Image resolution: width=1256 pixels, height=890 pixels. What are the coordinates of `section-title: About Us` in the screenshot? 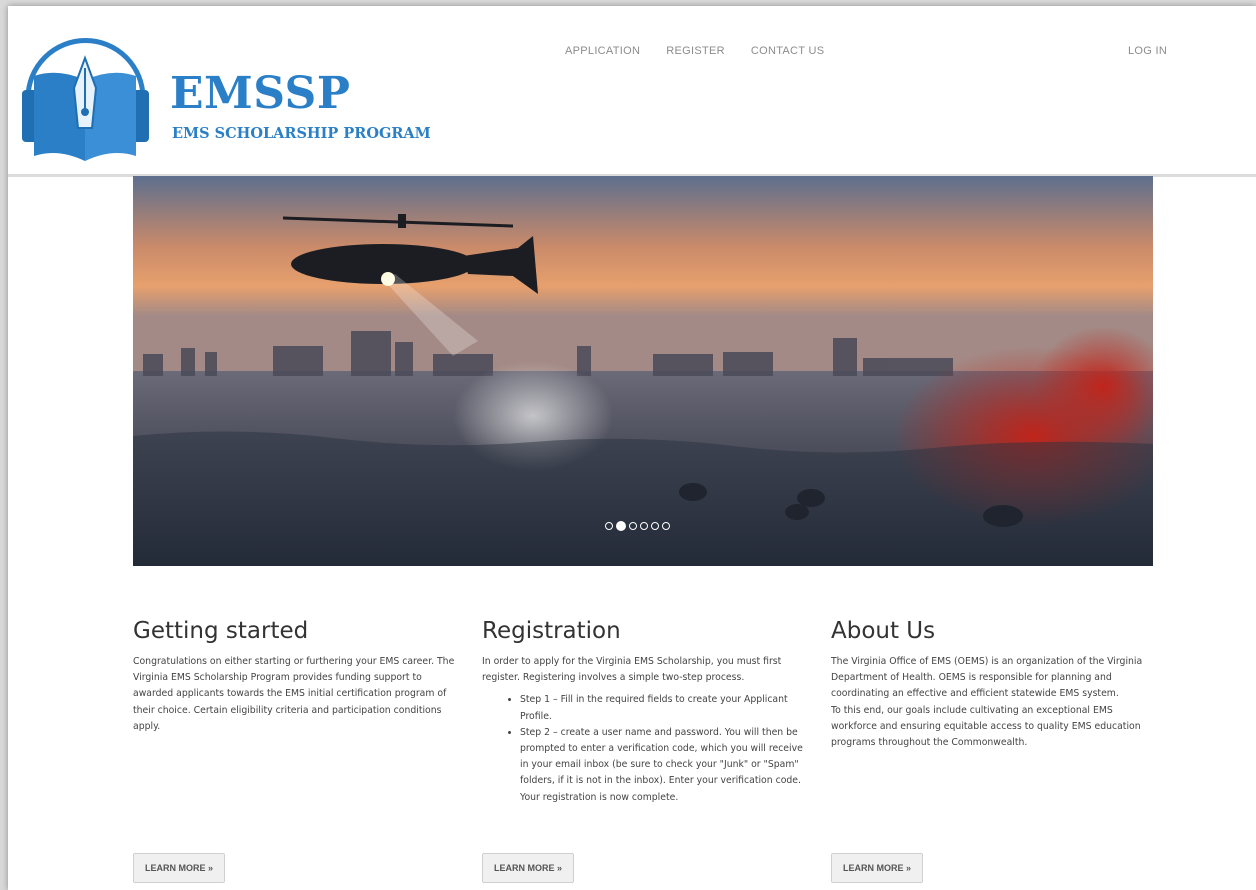 It's located at (883, 631).